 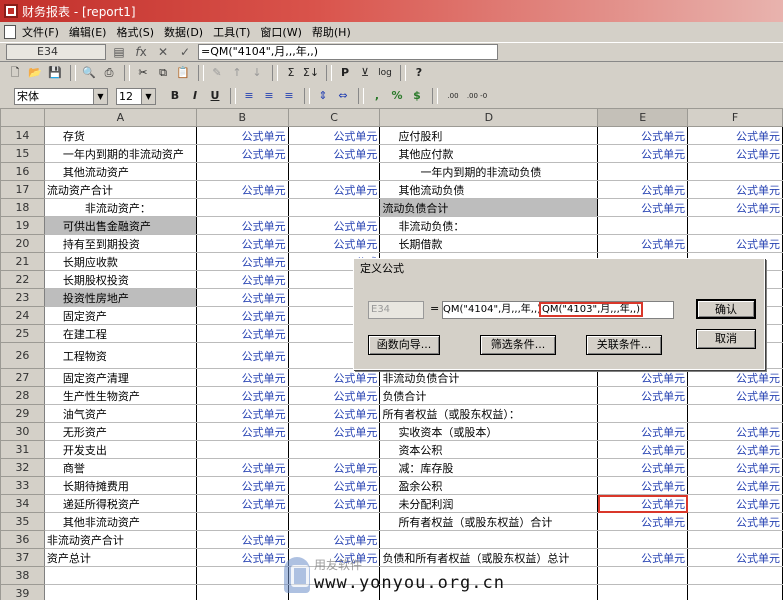 What do you see at coordinates (143, 73) in the screenshot?
I see `cut-icon: ✂` at bounding box center [143, 73].